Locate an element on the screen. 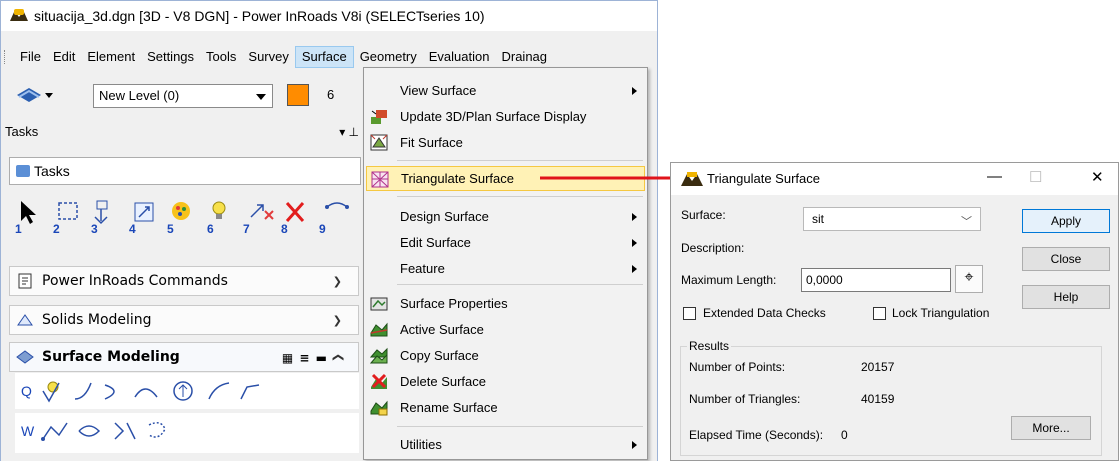 This screenshot has height=461, width=1119. menu-item-view-surface: View Surface is located at coordinates (505, 90).